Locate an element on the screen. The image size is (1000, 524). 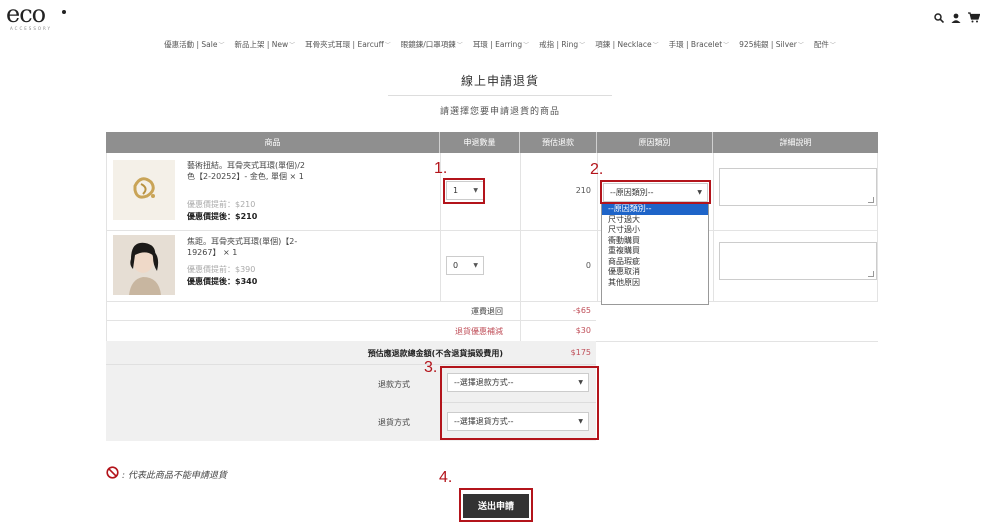
reason-option: 尺寸過小 is located at coordinates (655, 230).